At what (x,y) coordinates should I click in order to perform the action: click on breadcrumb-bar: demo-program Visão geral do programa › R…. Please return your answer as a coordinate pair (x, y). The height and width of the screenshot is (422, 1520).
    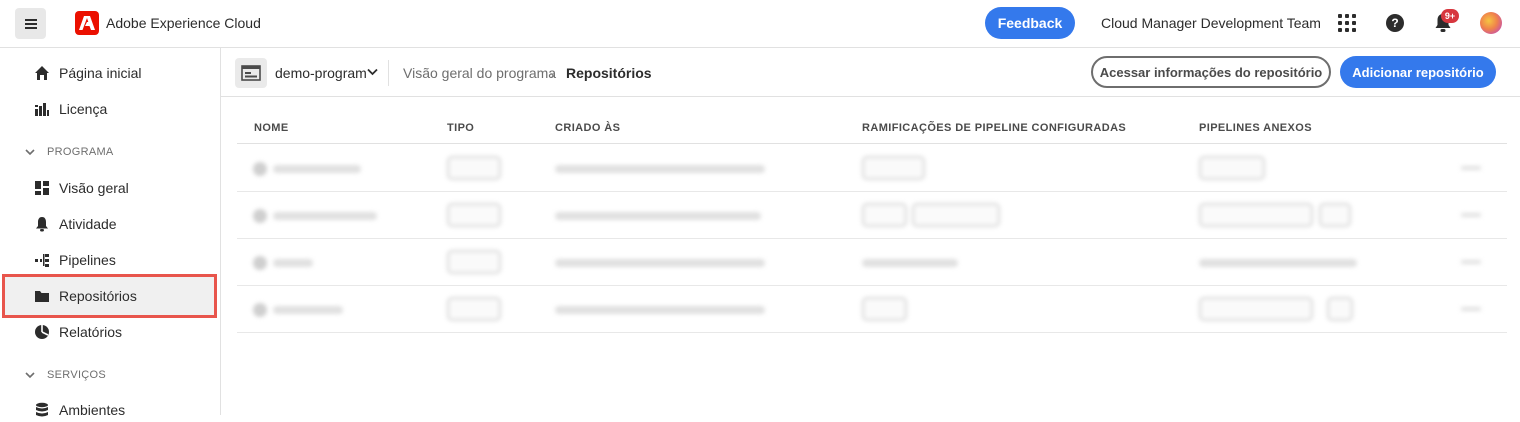
    Looking at the image, I should click on (870, 72).